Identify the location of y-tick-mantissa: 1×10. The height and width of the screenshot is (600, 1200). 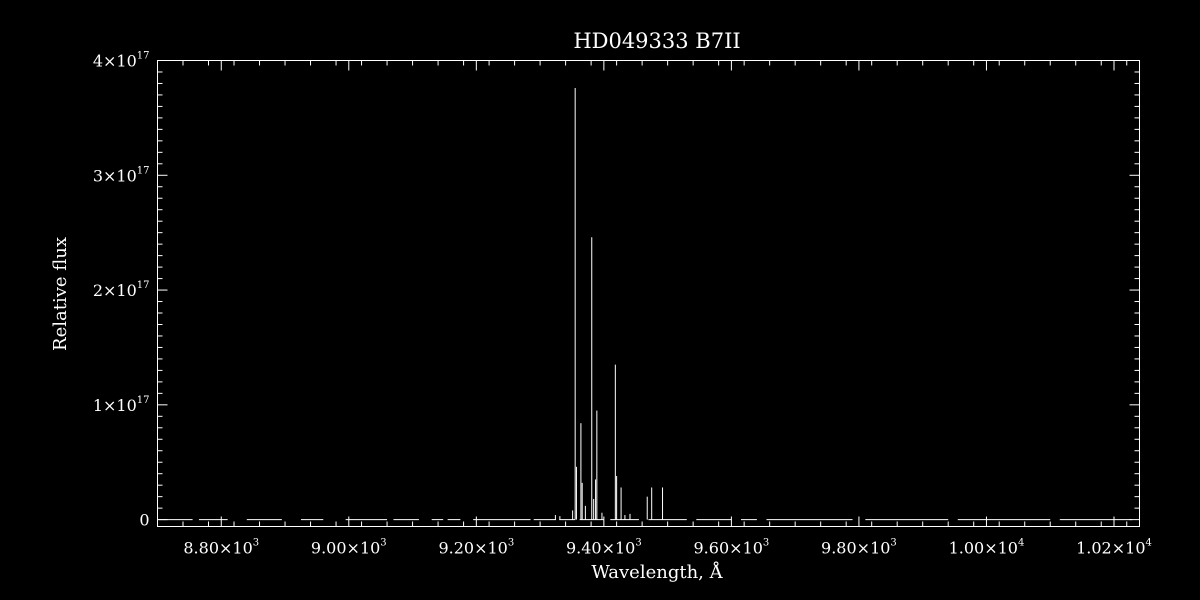
(115, 405).